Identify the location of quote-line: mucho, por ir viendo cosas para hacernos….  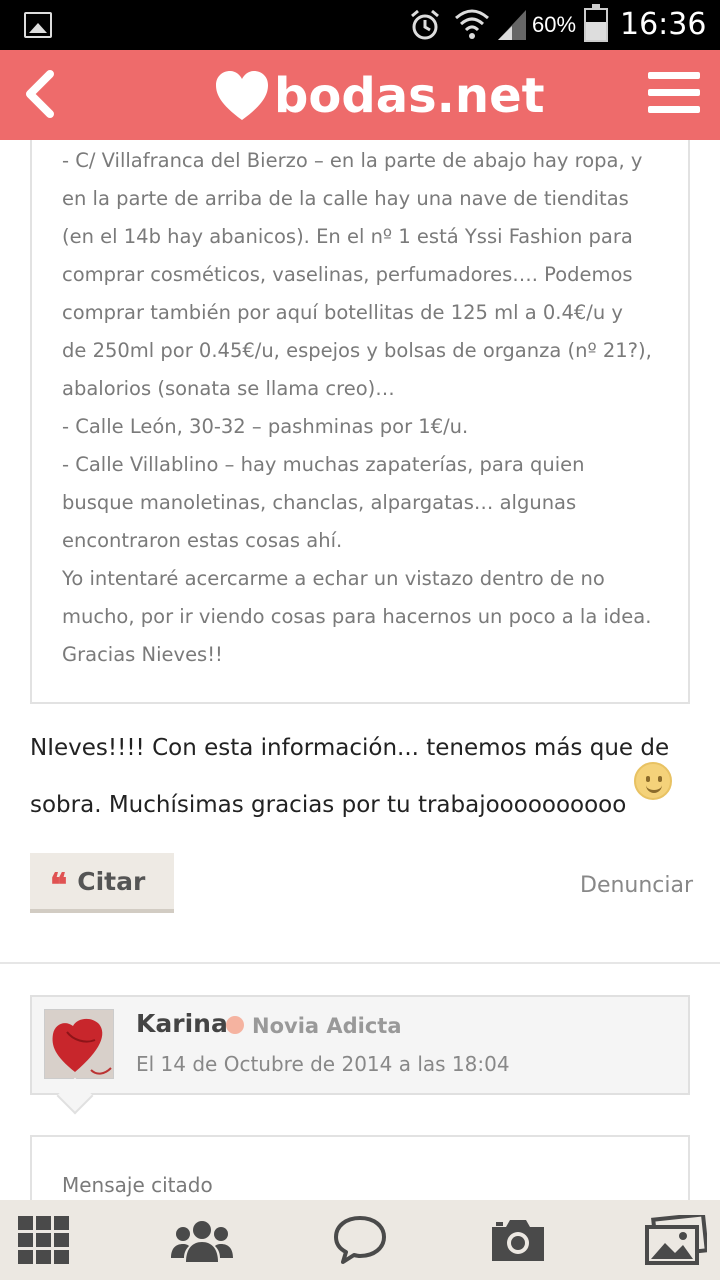
(357, 616).